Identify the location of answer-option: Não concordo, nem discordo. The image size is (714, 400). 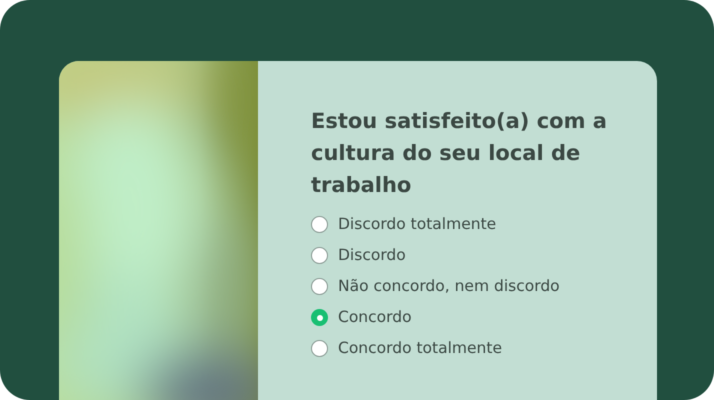
(461, 286).